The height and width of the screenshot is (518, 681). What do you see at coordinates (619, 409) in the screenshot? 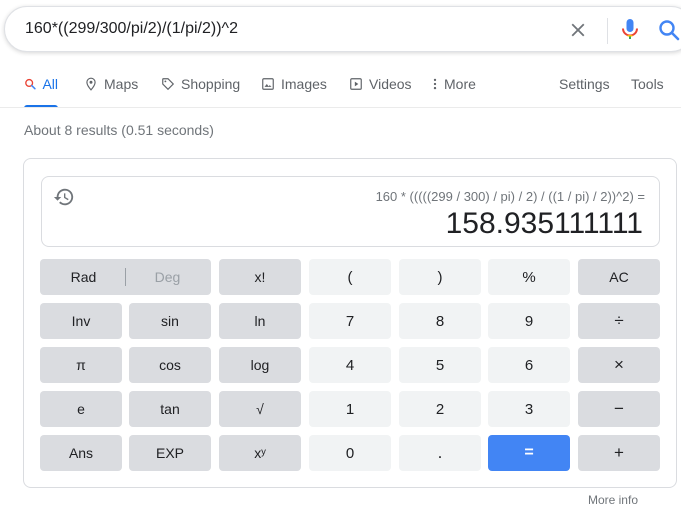
I see `minus-button: −` at bounding box center [619, 409].